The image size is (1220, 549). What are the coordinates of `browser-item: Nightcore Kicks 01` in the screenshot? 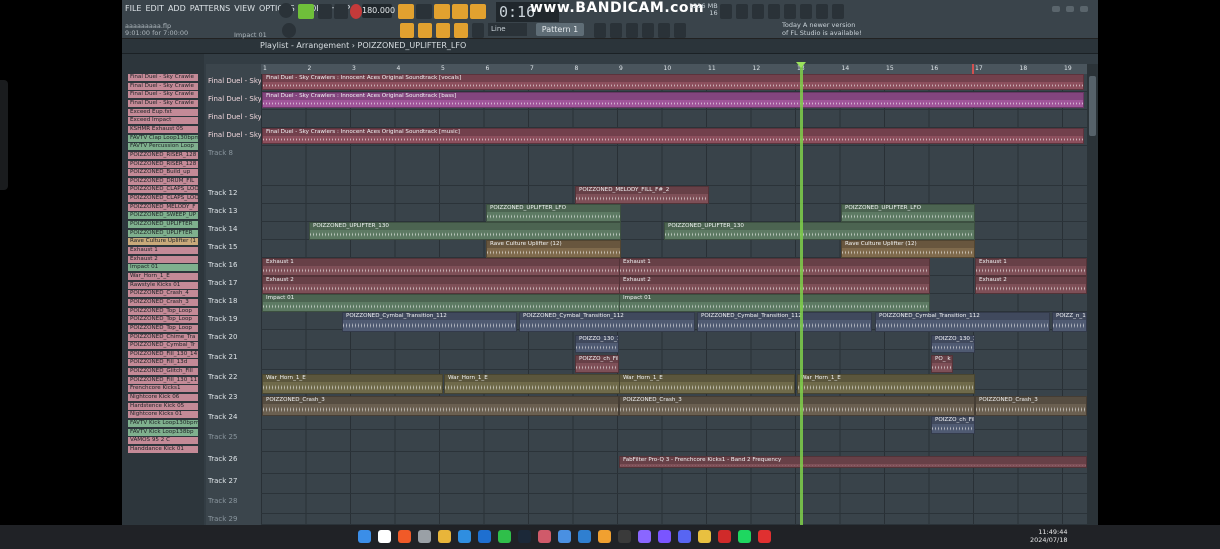 It's located at (163, 415).